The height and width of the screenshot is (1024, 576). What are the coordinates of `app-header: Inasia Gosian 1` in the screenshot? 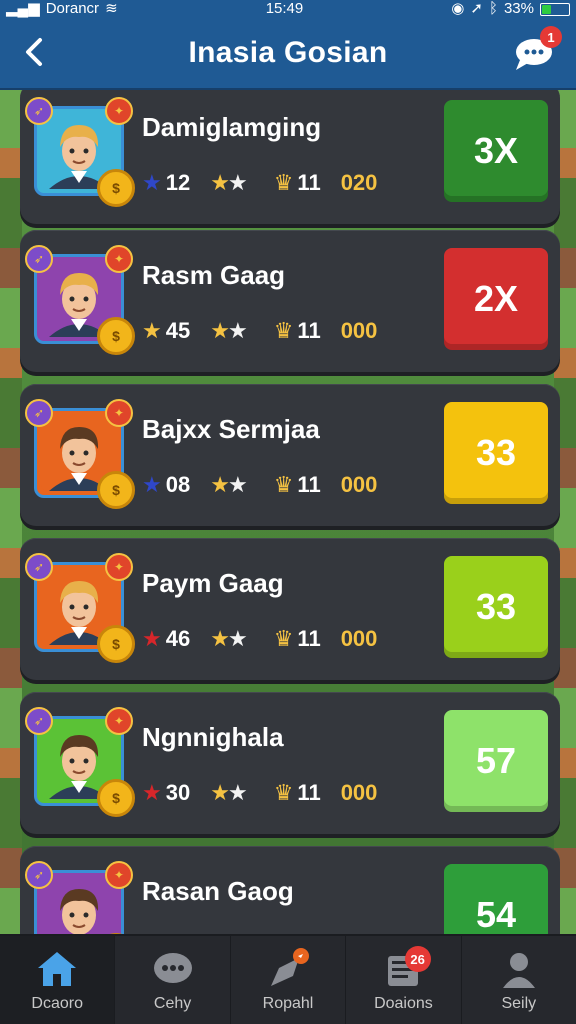 It's located at (288, 54).